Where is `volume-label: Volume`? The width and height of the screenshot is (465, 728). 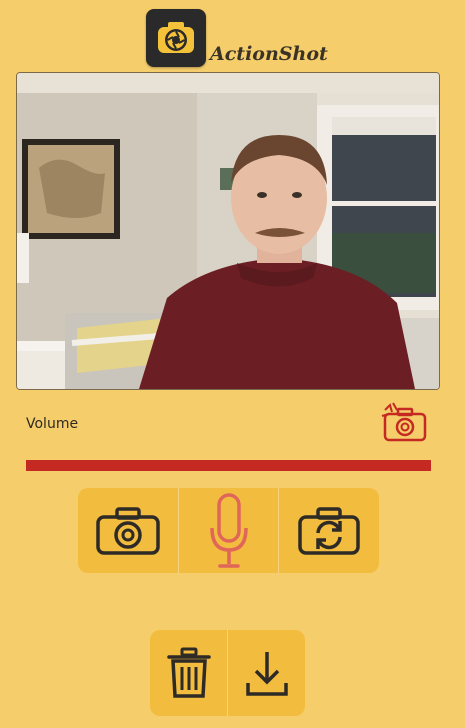
volume-label: Volume is located at coordinates (52, 424).